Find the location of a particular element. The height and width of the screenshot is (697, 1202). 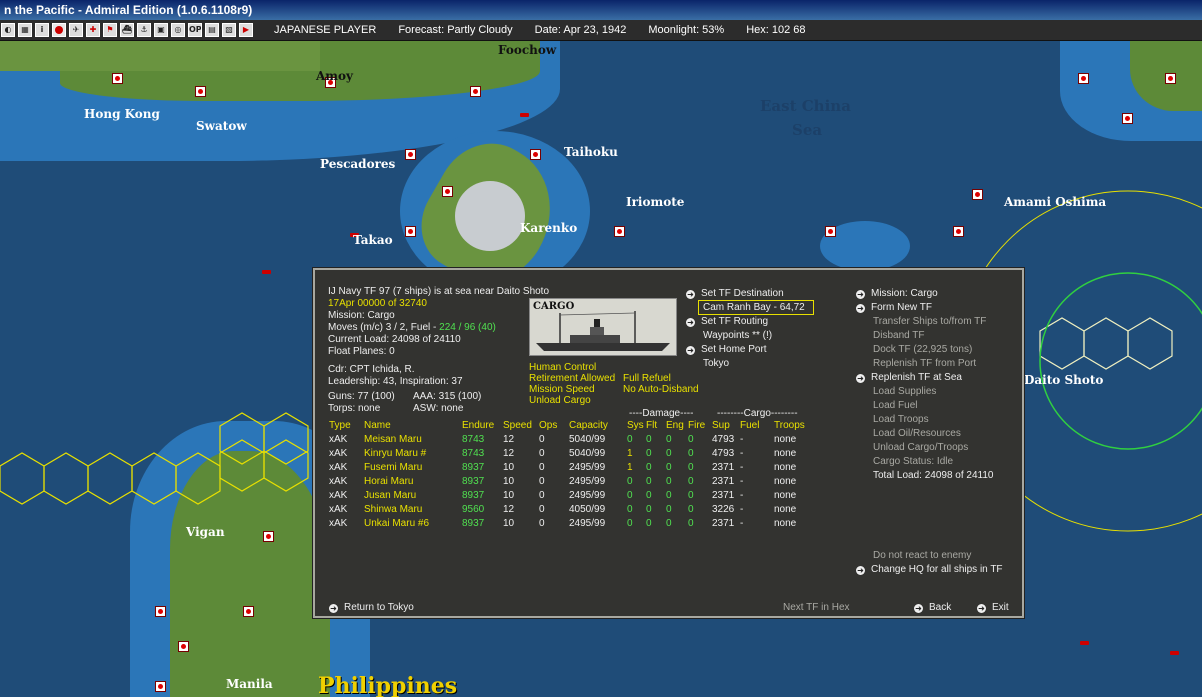

table-cell: 2495/99 is located at coordinates (587, 467).